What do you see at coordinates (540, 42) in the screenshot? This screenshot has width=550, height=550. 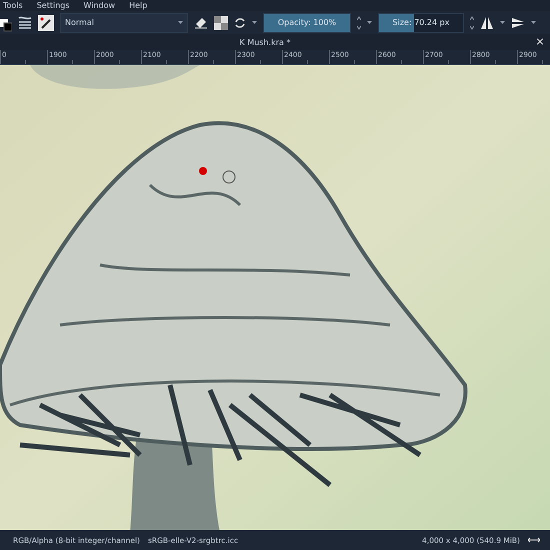 I see `close-button: ×` at bounding box center [540, 42].